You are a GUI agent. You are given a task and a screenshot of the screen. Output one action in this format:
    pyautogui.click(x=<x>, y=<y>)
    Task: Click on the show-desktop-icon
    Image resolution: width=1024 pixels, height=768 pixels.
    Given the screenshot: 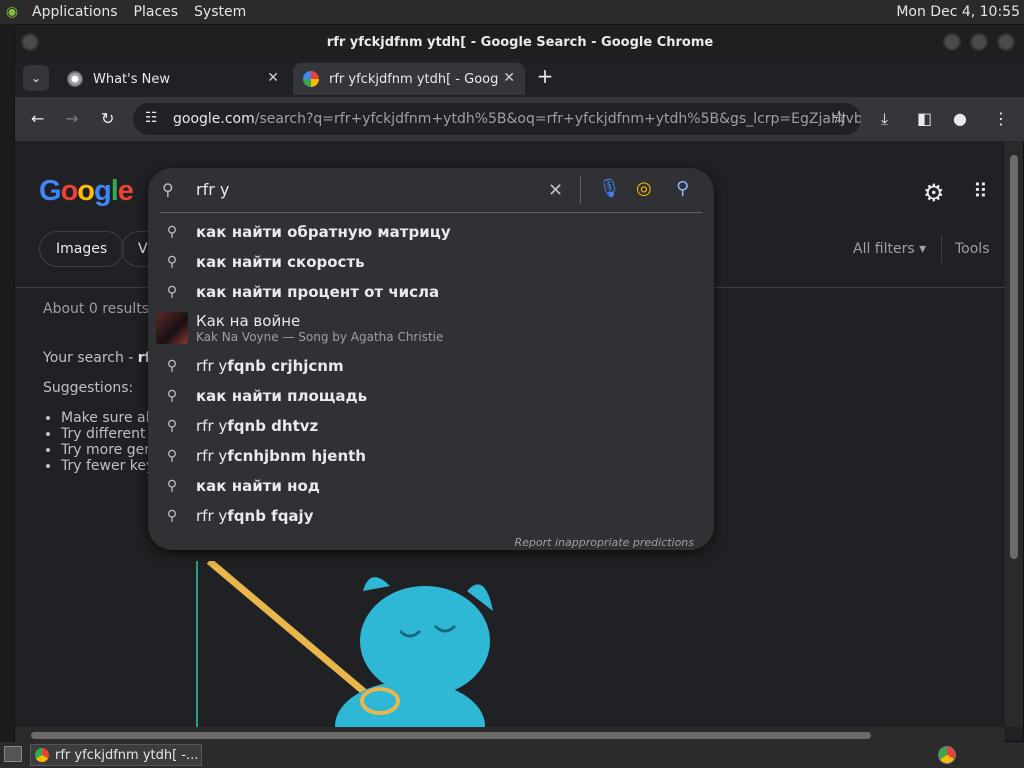 What is the action you would take?
    pyautogui.click(x=13, y=754)
    